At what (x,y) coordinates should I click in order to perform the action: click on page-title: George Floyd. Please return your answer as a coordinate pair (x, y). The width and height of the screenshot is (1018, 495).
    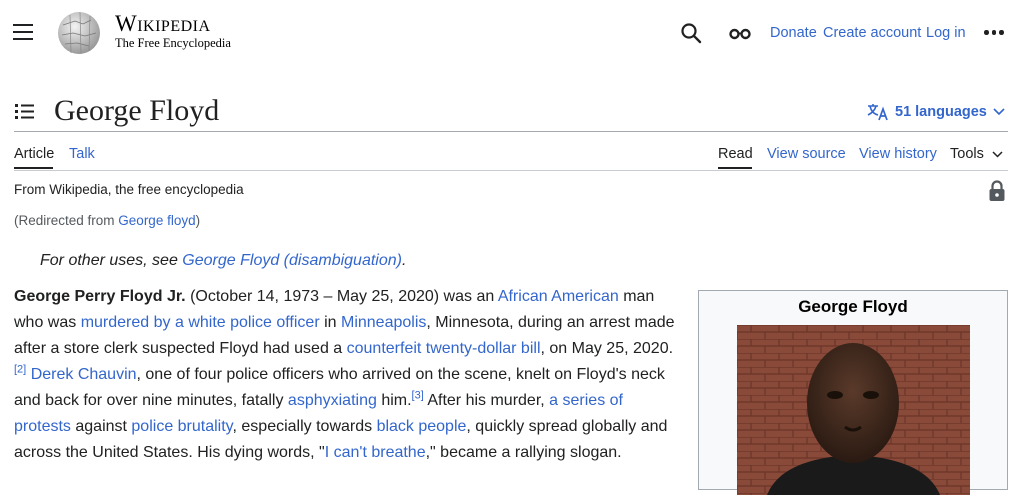
    Looking at the image, I should click on (137, 110).